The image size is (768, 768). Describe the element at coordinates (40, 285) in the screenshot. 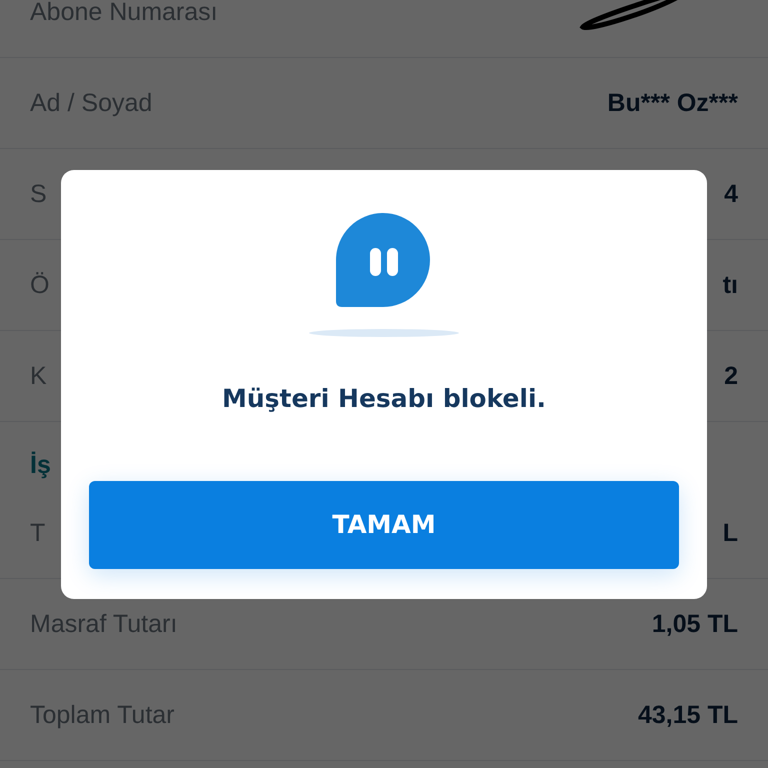

I see `field-label: Ö` at that location.